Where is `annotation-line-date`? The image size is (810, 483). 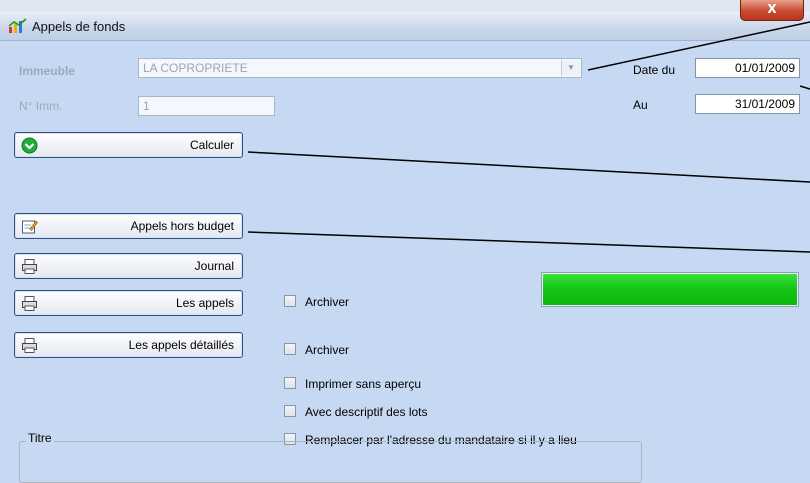
annotation-line-date is located at coordinates (804, 87).